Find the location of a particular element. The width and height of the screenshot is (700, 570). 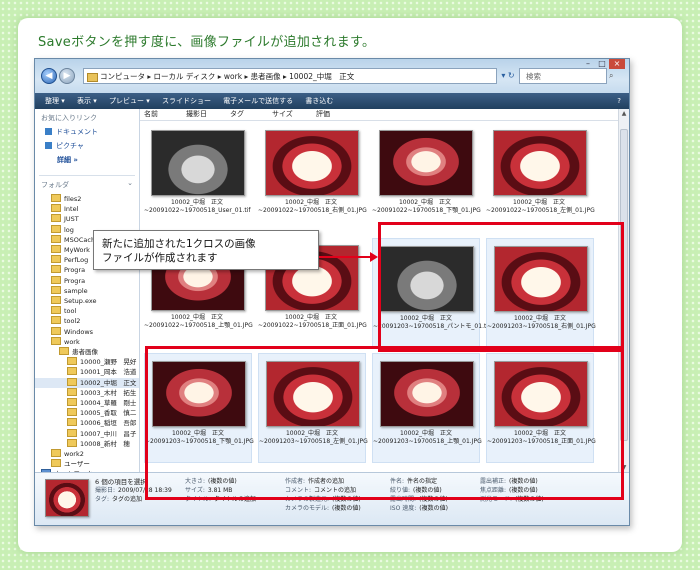

tree-item: 10002_中堀 正文 is located at coordinates (87, 382).